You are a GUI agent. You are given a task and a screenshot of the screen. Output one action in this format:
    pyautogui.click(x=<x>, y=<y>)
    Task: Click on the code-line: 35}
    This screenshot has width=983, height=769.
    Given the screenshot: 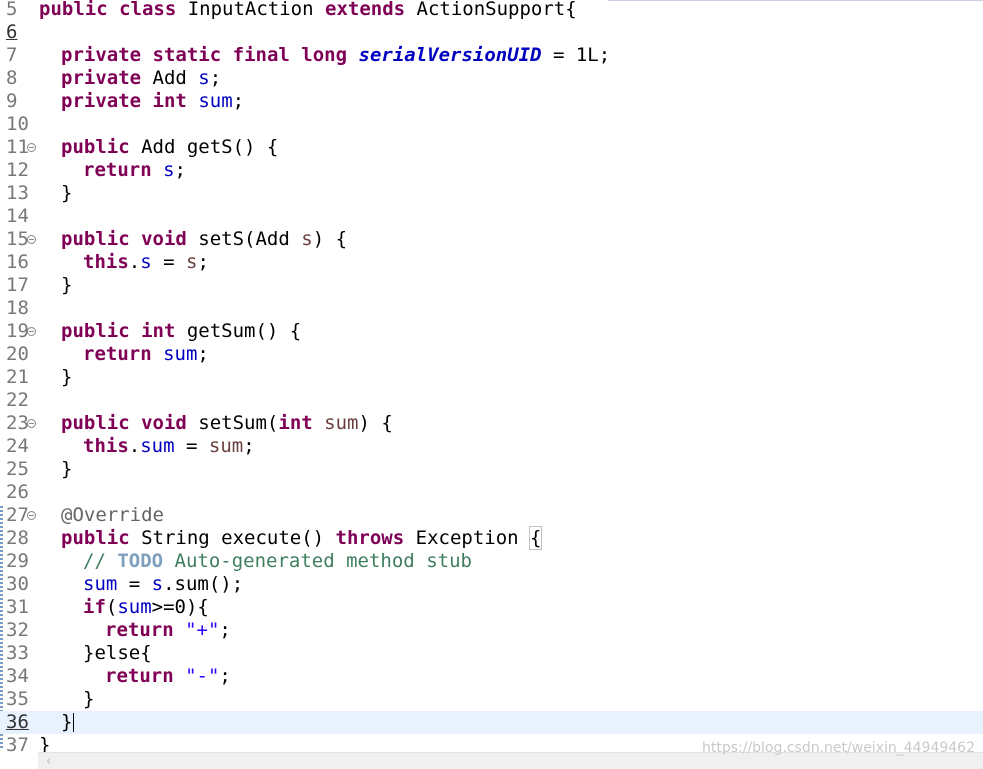 What is the action you would take?
    pyautogui.click(x=491, y=699)
    